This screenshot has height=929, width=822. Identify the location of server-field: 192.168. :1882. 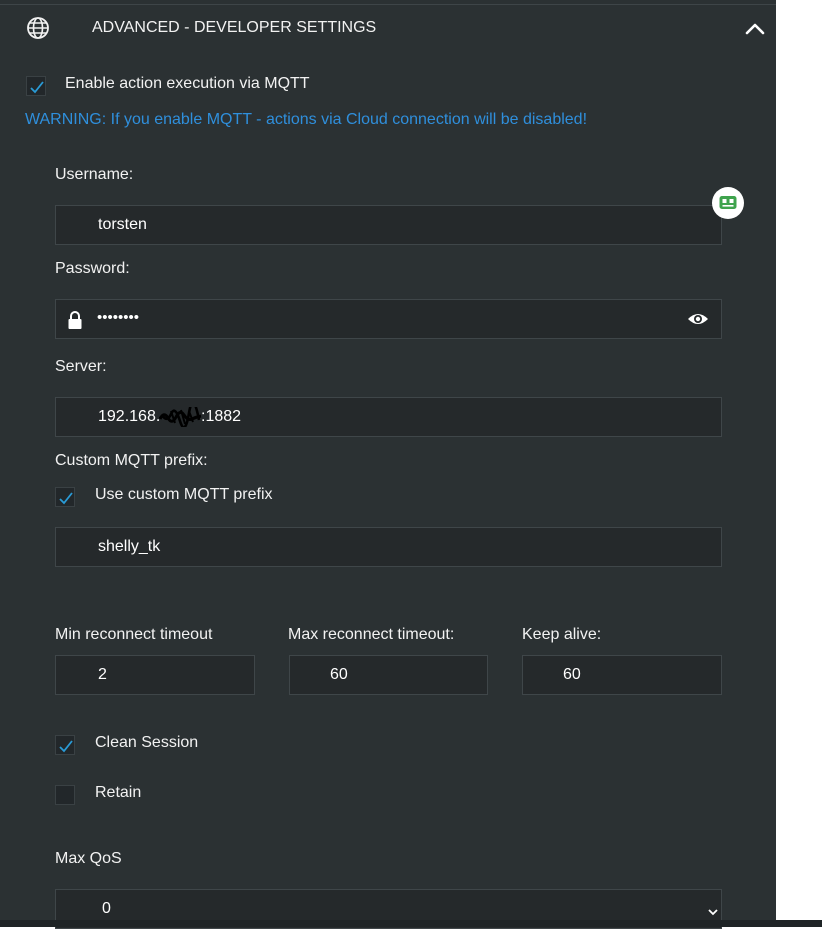
(388, 417).